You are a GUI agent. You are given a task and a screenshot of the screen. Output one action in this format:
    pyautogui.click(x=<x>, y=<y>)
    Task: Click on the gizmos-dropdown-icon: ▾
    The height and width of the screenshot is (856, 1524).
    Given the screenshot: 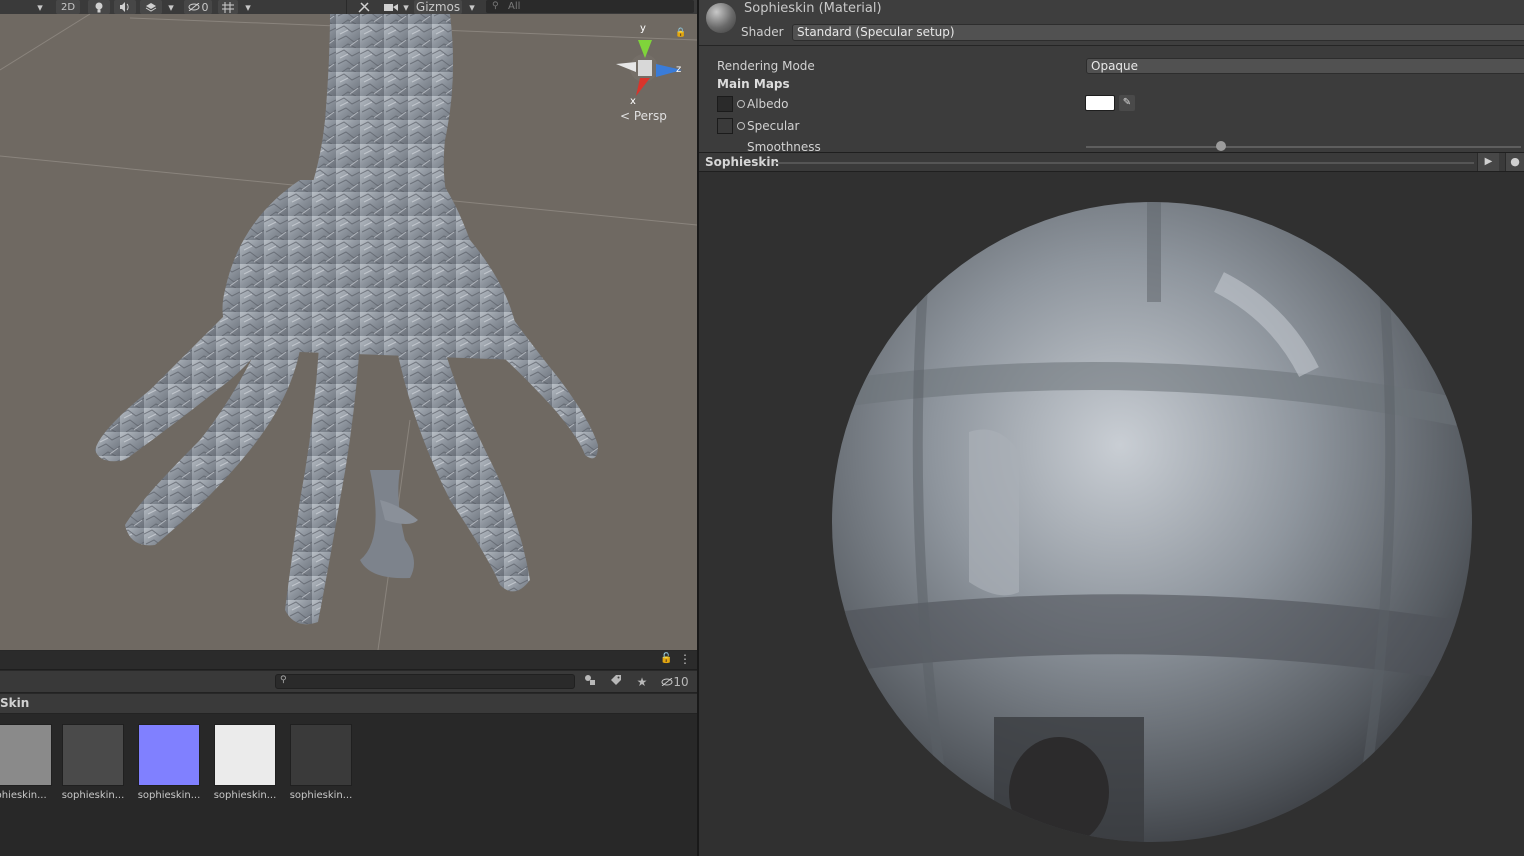 What is the action you would take?
    pyautogui.click(x=472, y=7)
    